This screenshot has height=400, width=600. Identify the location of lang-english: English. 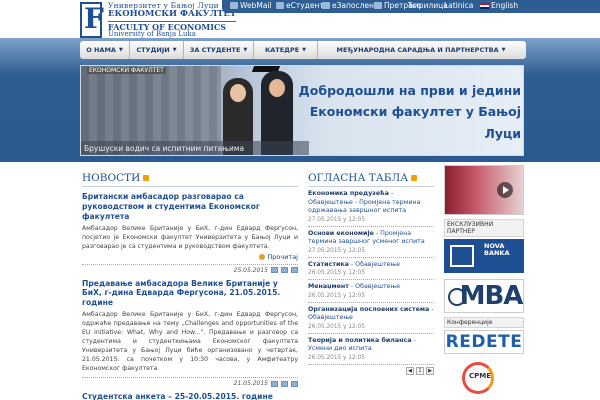
(499, 5).